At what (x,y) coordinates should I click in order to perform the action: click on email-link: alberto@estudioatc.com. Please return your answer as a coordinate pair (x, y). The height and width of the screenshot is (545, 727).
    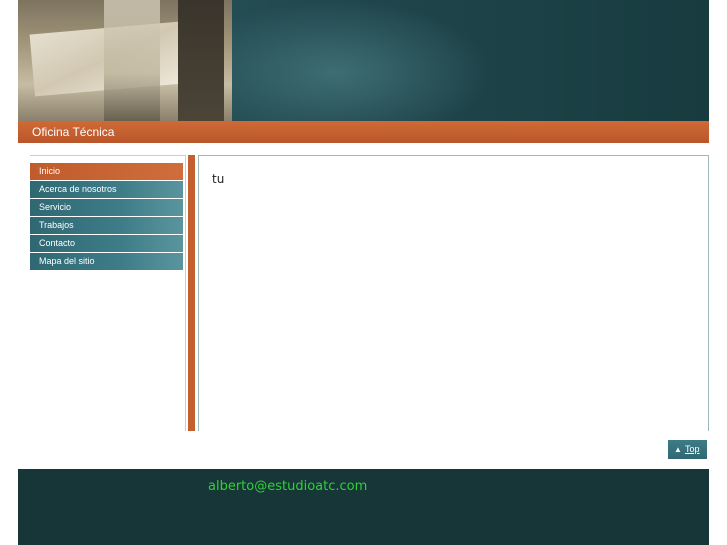
    Looking at the image, I should click on (287, 486).